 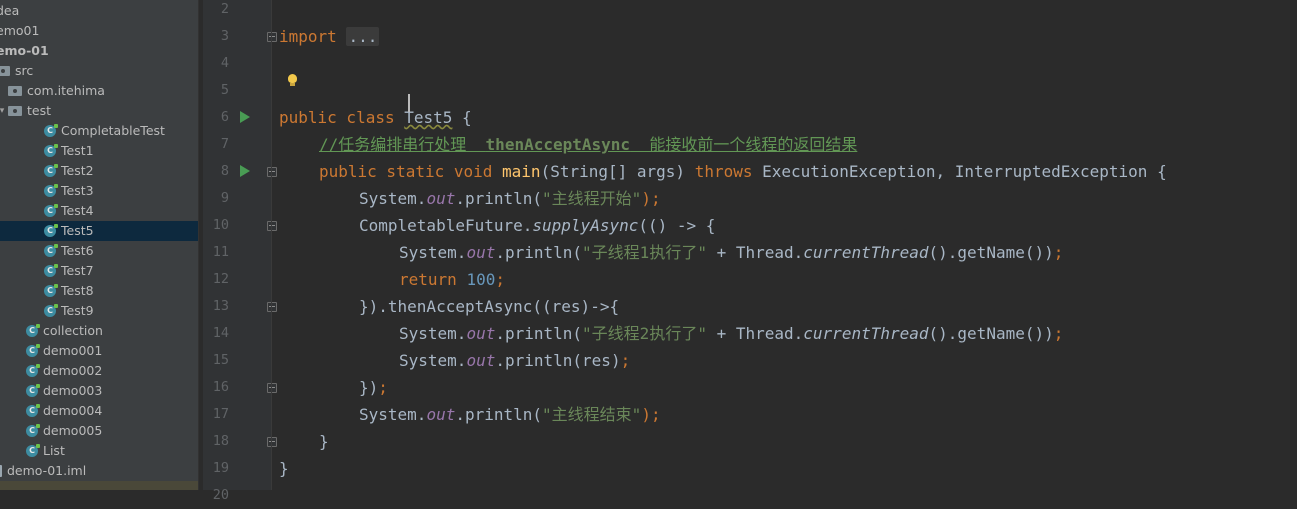 I want to click on code-line-18: }, so click(x=324, y=441).